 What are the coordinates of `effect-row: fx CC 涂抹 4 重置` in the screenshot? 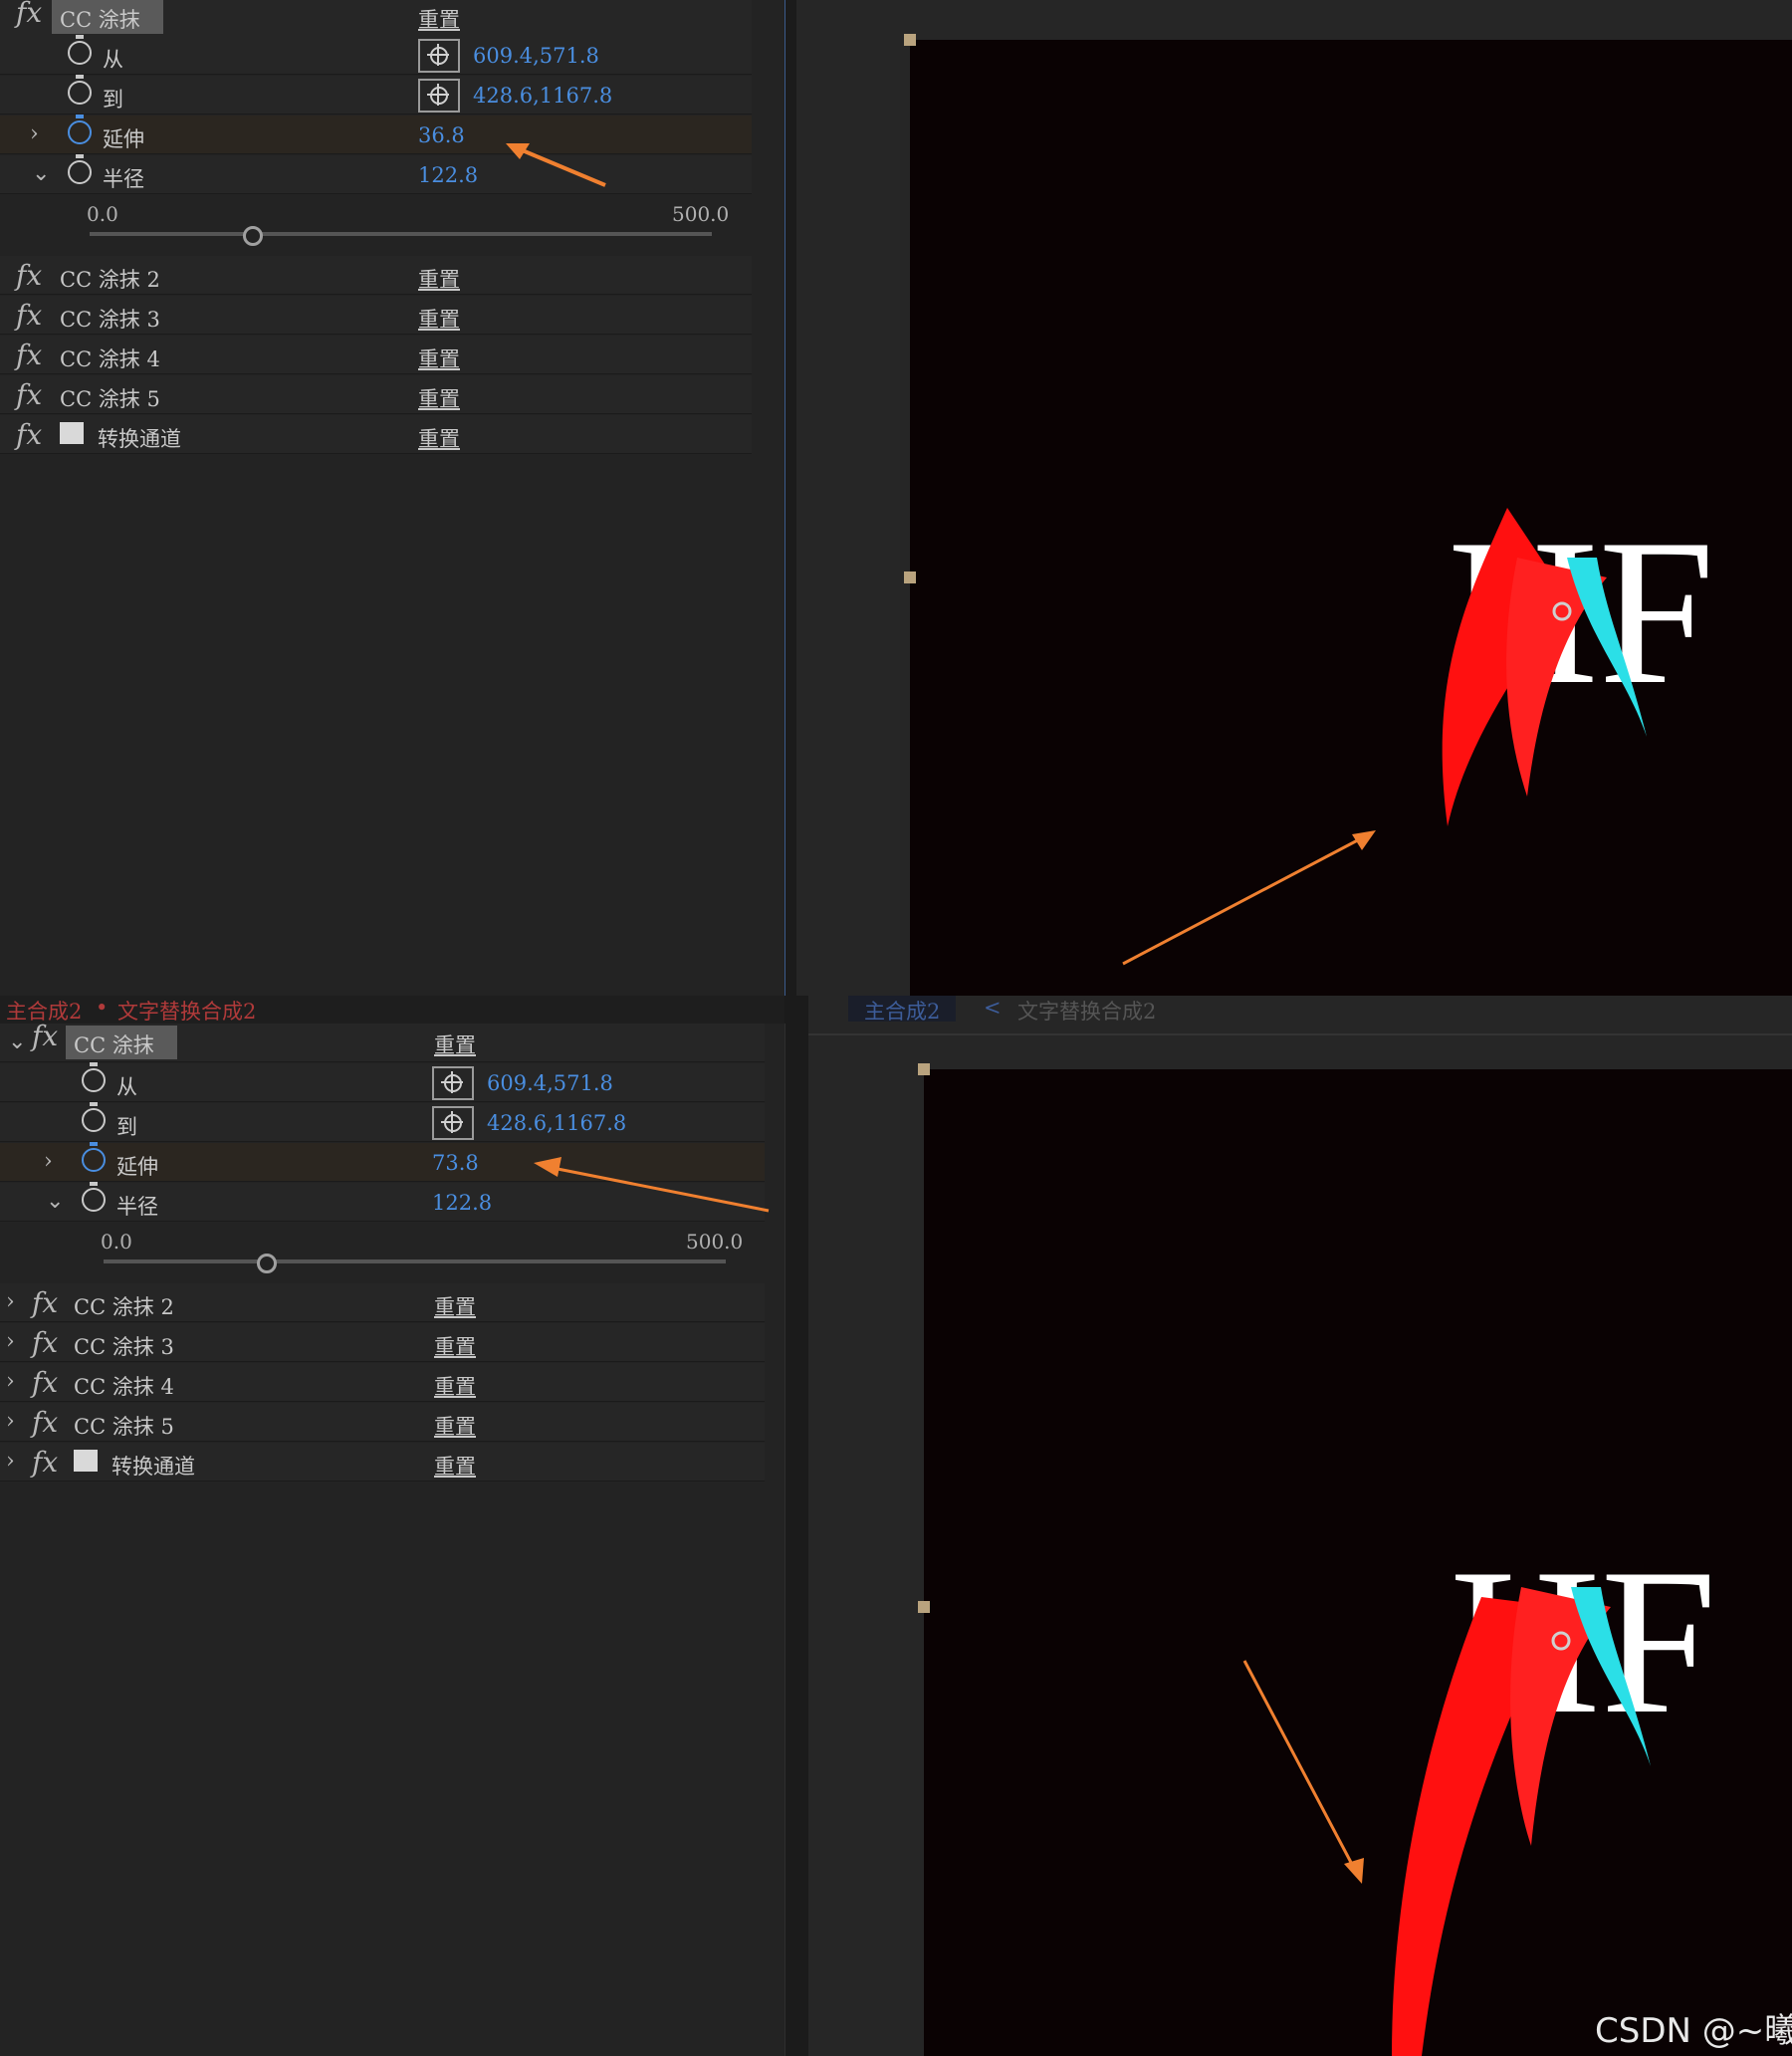 It's located at (376, 355).